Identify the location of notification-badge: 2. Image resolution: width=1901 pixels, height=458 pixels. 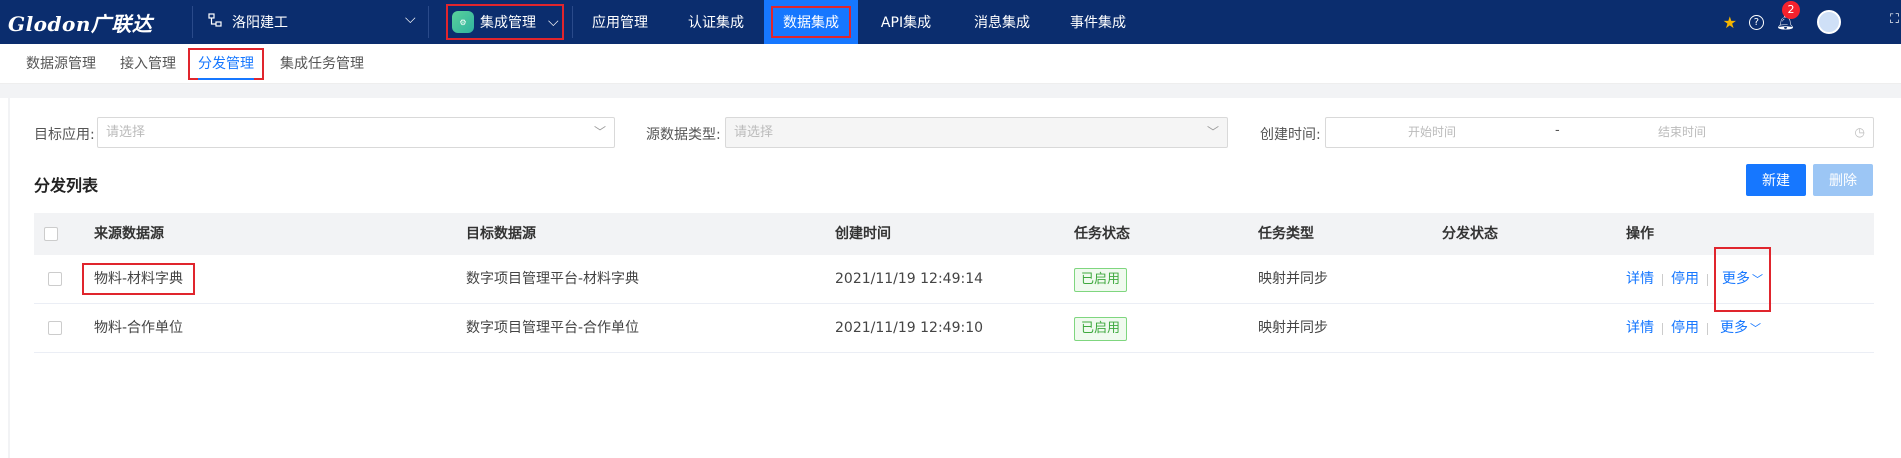
(1790, 10).